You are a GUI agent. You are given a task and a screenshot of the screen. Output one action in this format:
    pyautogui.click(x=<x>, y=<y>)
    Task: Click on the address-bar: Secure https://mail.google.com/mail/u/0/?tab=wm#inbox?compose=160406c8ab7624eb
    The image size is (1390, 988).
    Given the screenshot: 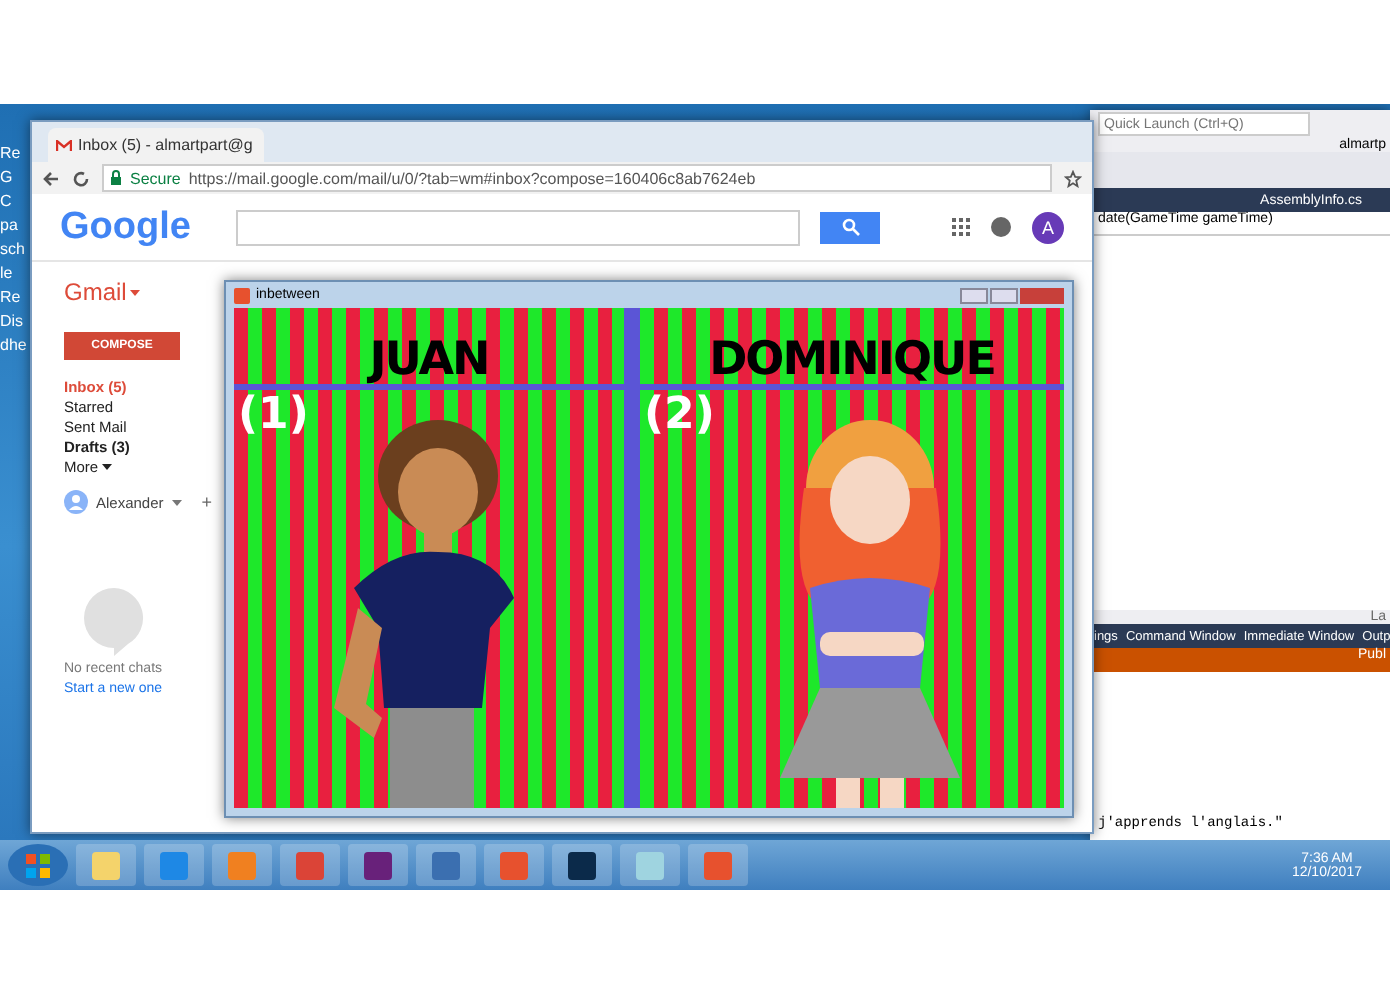 What is the action you would take?
    pyautogui.click(x=577, y=178)
    